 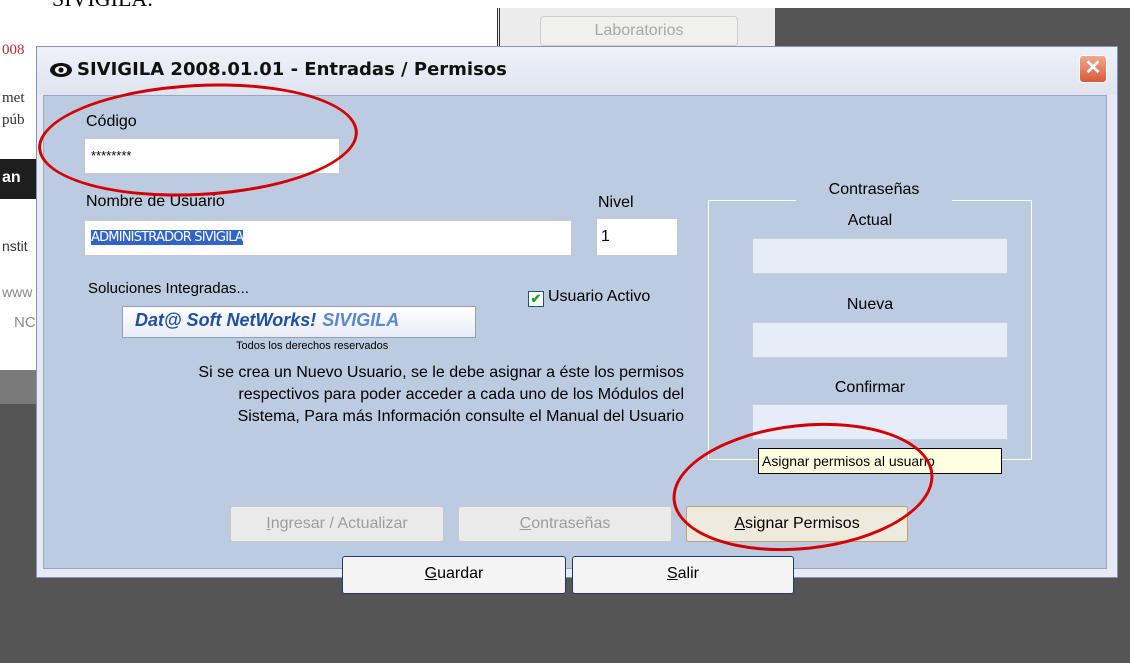 I want to click on salir-button: Salir, so click(x=683, y=575).